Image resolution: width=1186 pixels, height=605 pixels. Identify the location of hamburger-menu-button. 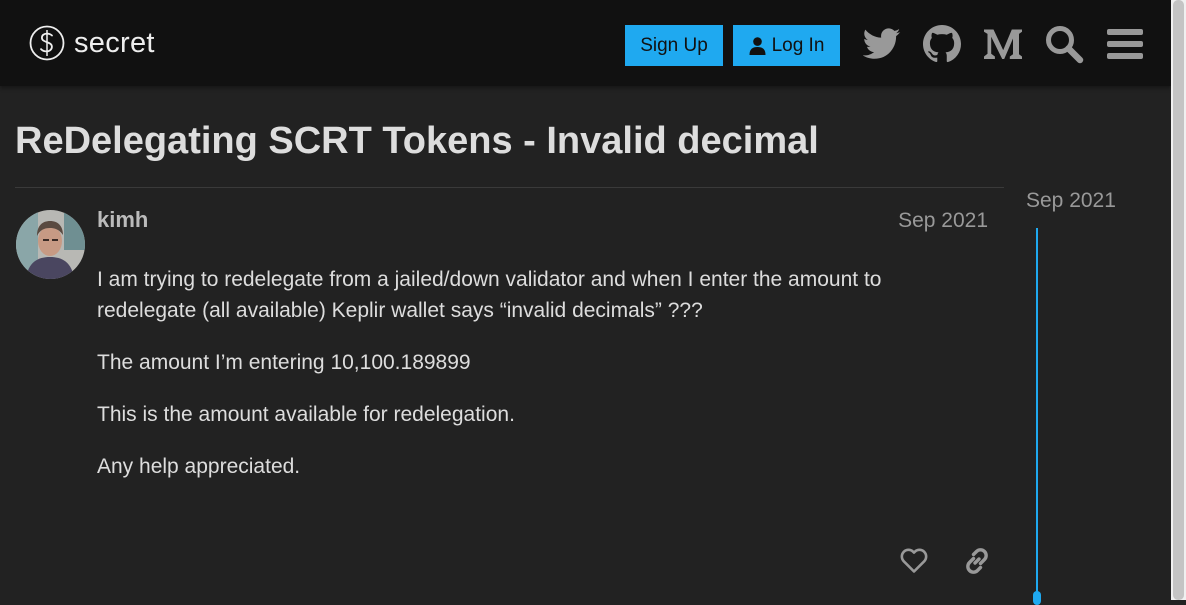
(1125, 44).